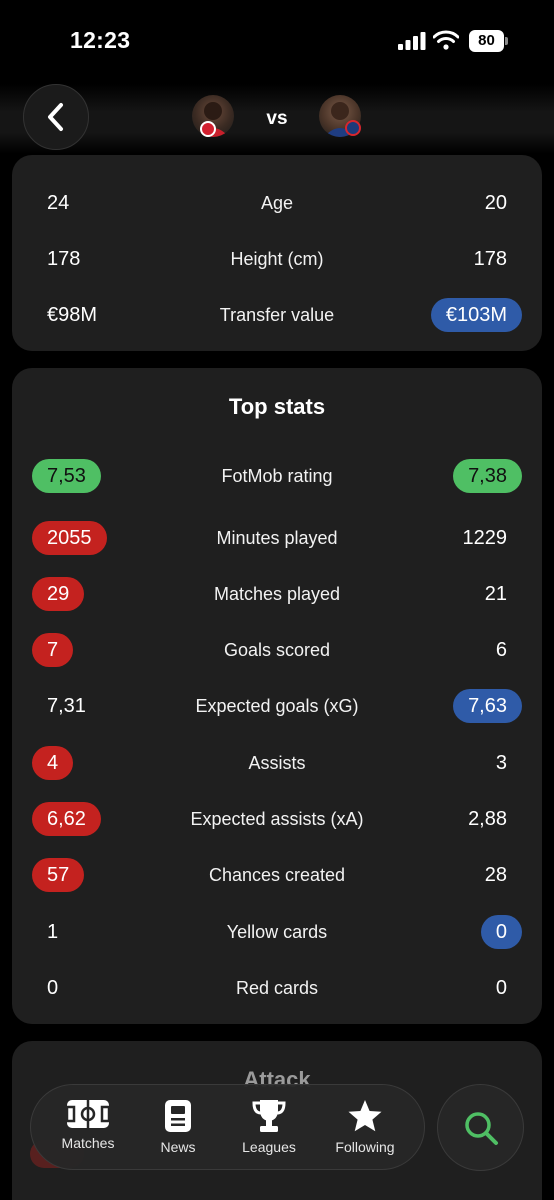 This screenshot has width=554, height=1200. Describe the element at coordinates (277, 406) in the screenshot. I see `section-title: Top stats` at that location.